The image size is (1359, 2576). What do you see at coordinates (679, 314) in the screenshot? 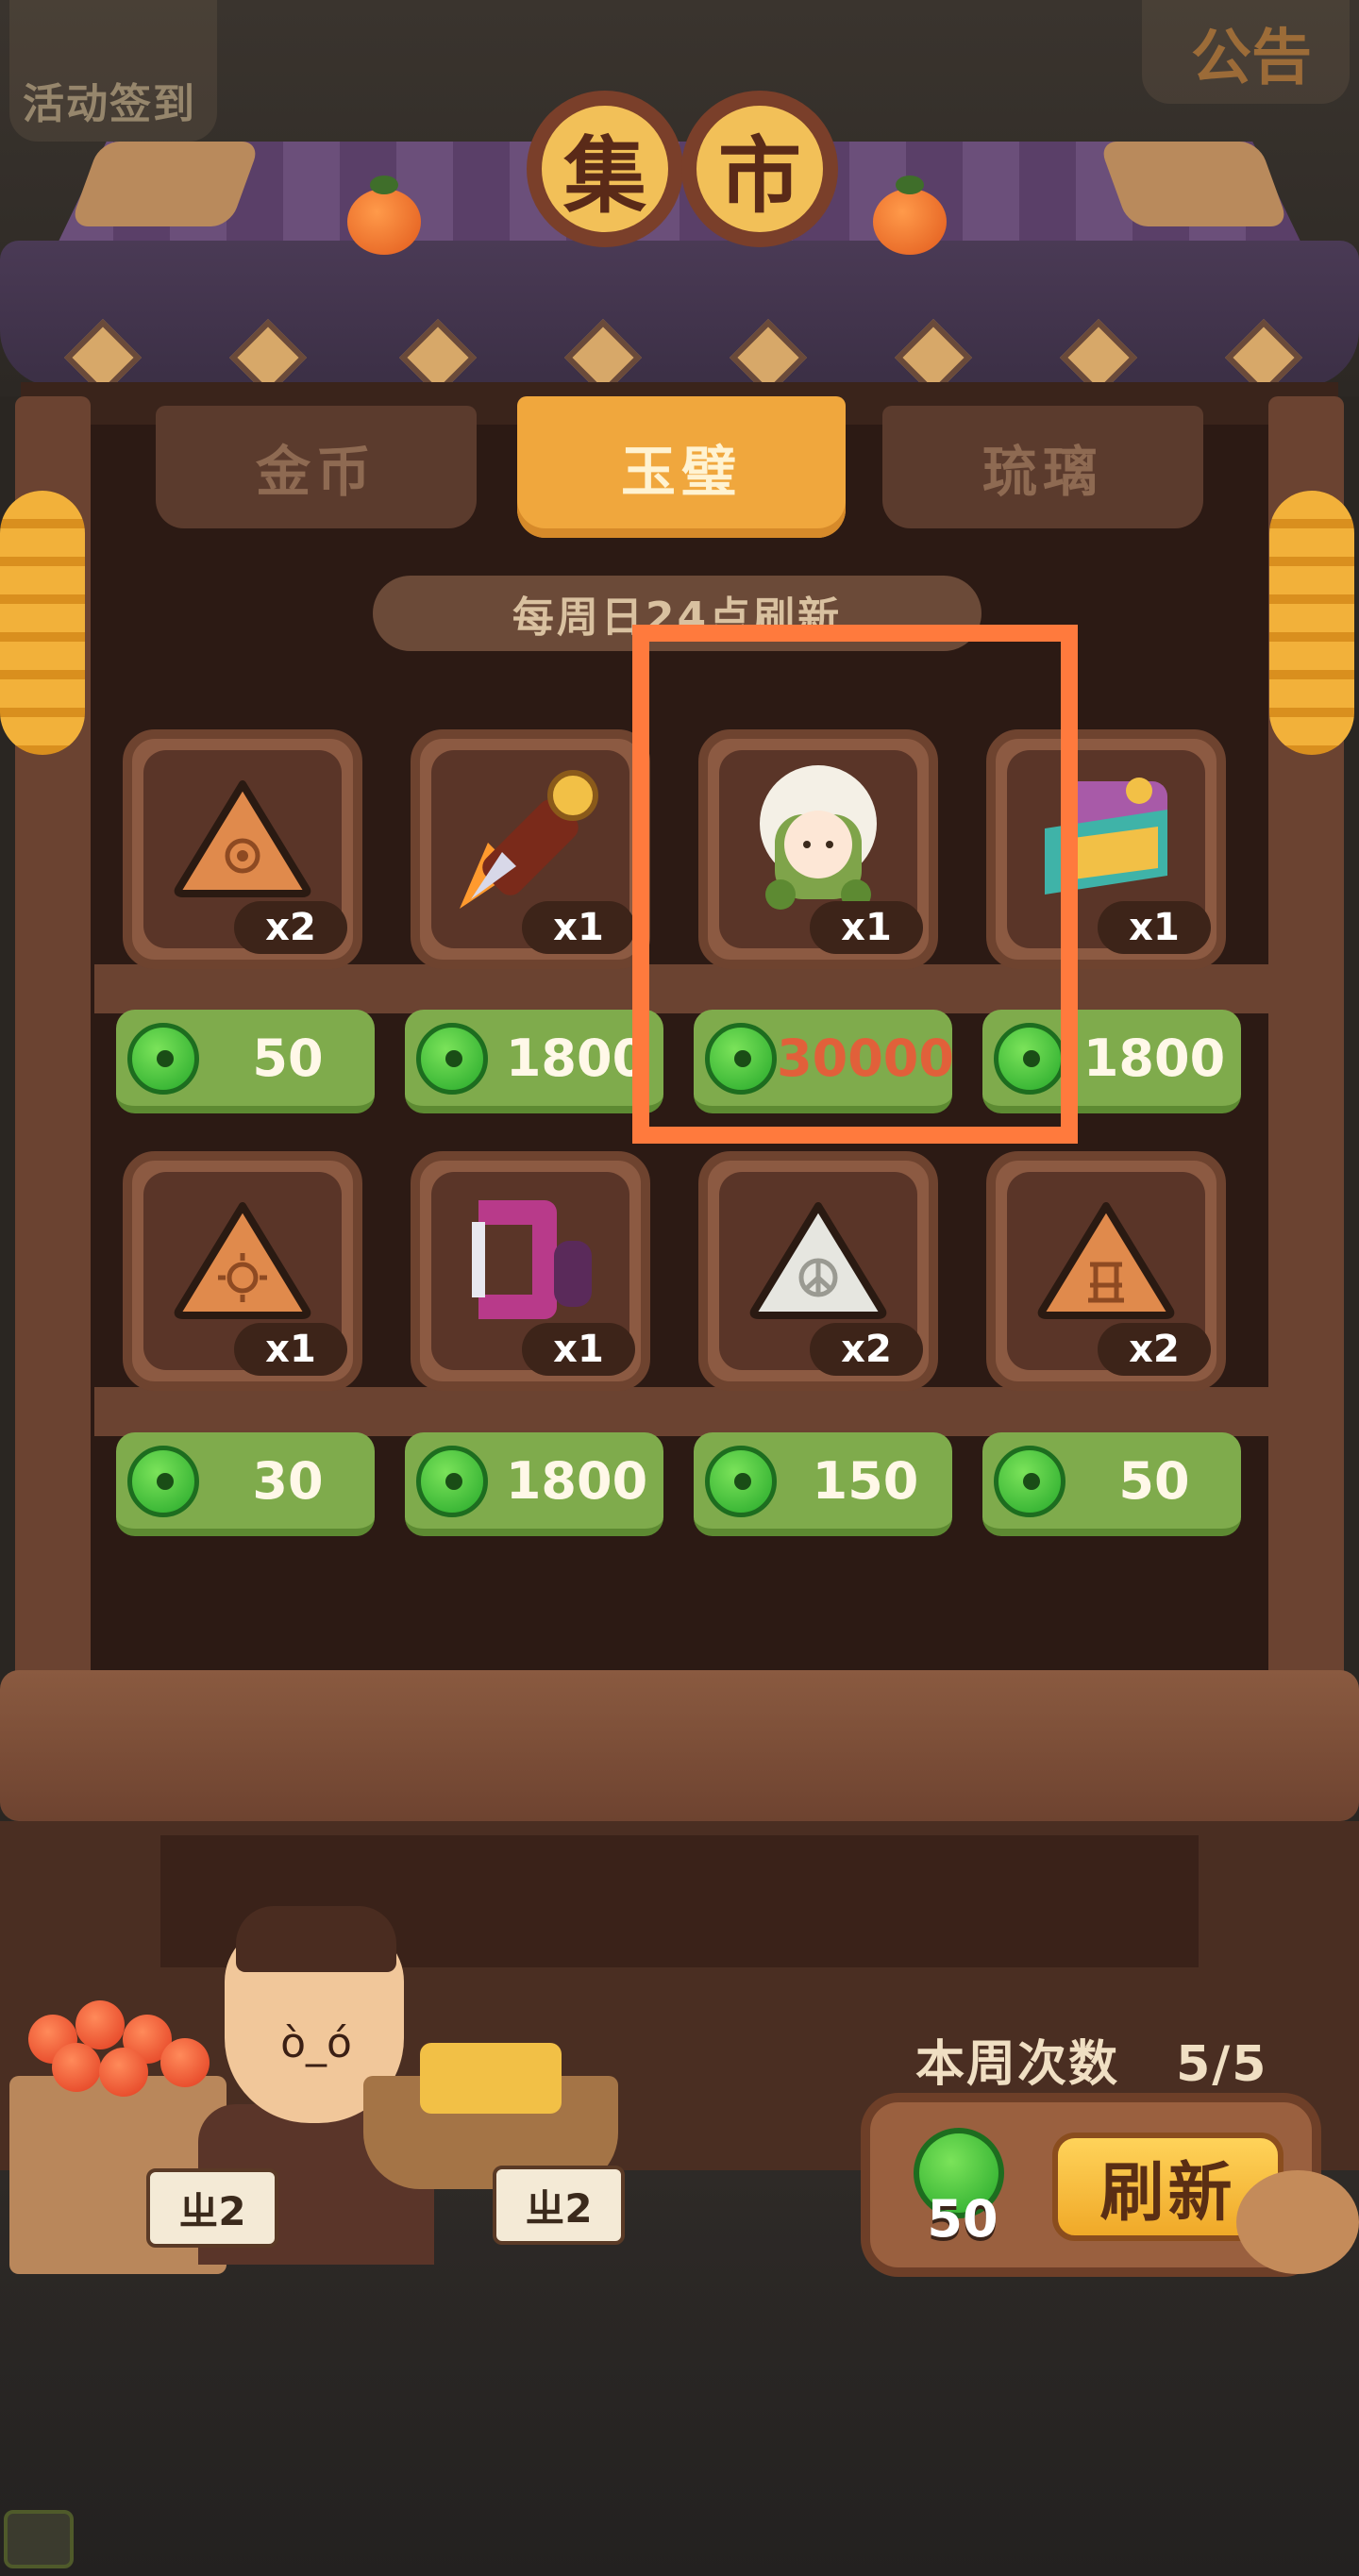
I see `roof-edge` at bounding box center [679, 314].